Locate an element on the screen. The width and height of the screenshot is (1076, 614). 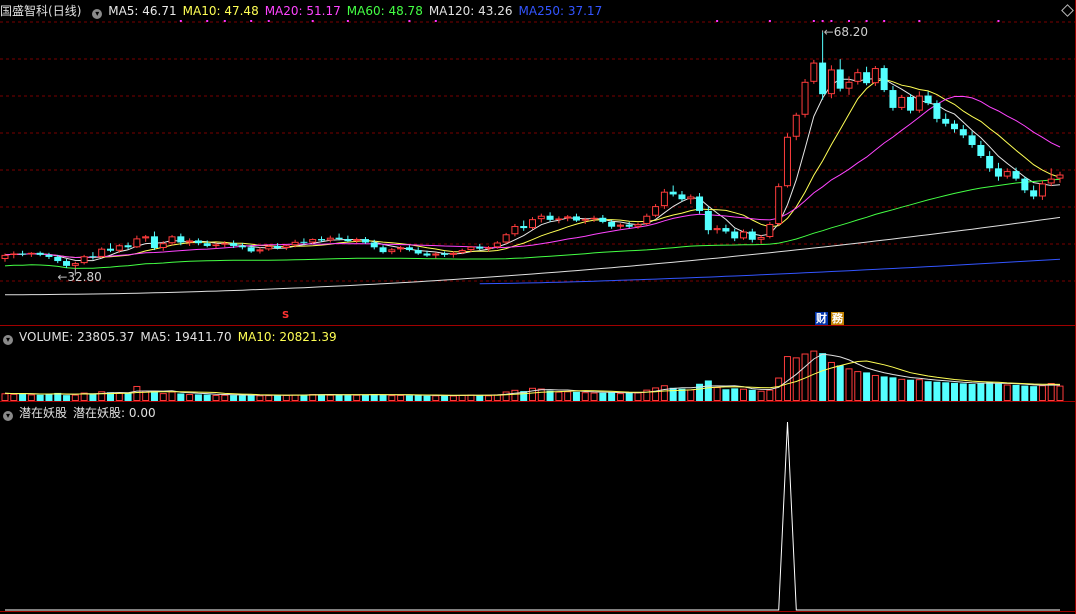
stock-name: 国盛智科(日线) is located at coordinates (42, 11).